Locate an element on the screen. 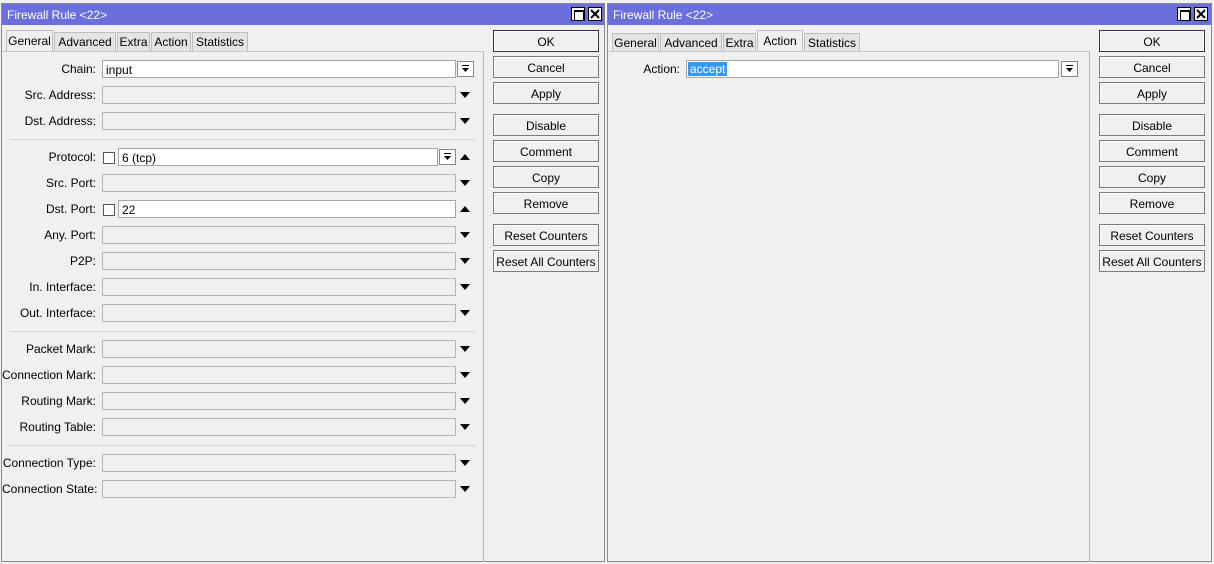 The image size is (1214, 564). src-port-label: Src. Port: is located at coordinates (70, 183).